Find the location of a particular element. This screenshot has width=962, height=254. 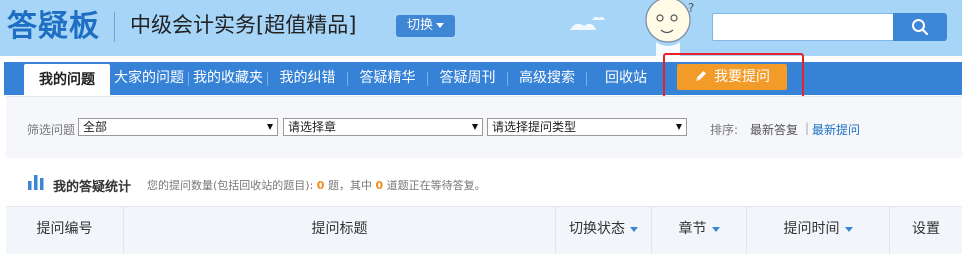

stats-text-part: 道题正在等待答复。 is located at coordinates (436, 185).